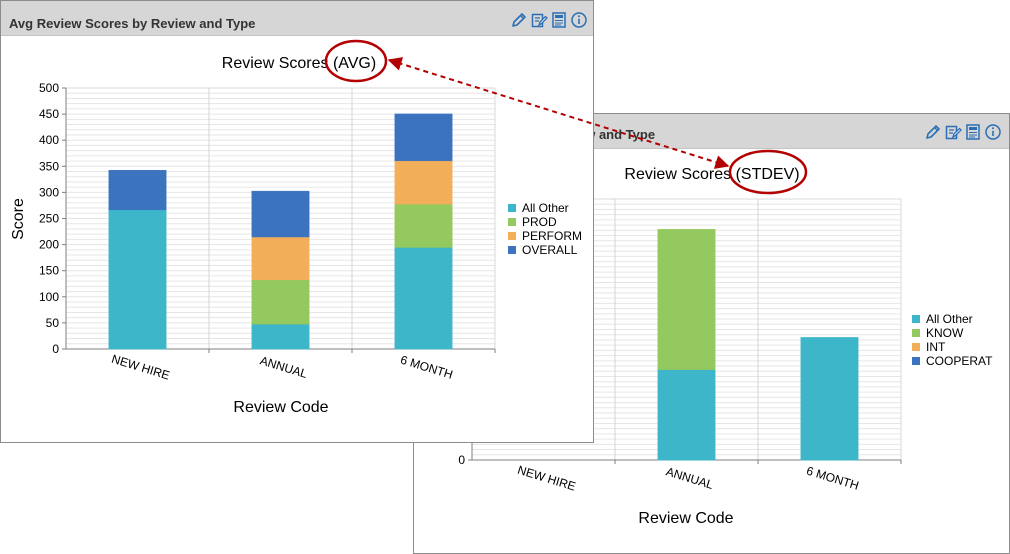  What do you see at coordinates (18, 219) in the screenshot?
I see `y-axis-title: Score` at bounding box center [18, 219].